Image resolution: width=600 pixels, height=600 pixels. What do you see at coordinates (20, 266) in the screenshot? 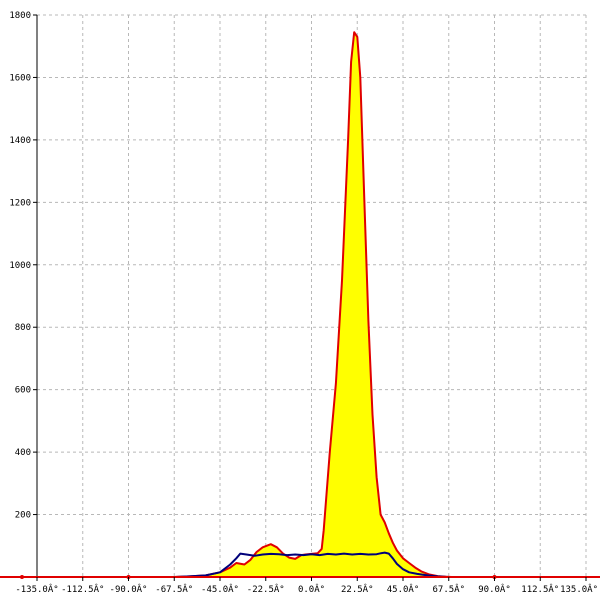
I see `y-tick-label: 1000` at bounding box center [20, 266].